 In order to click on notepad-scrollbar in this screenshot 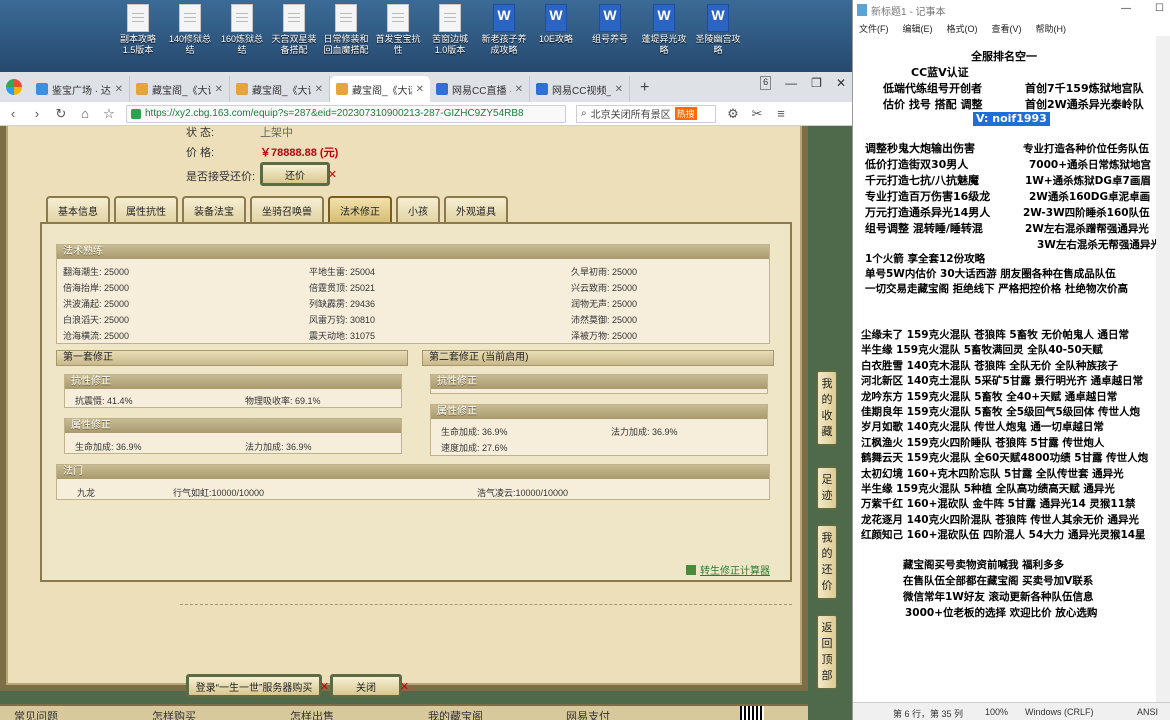, I will do `click(1163, 369)`.